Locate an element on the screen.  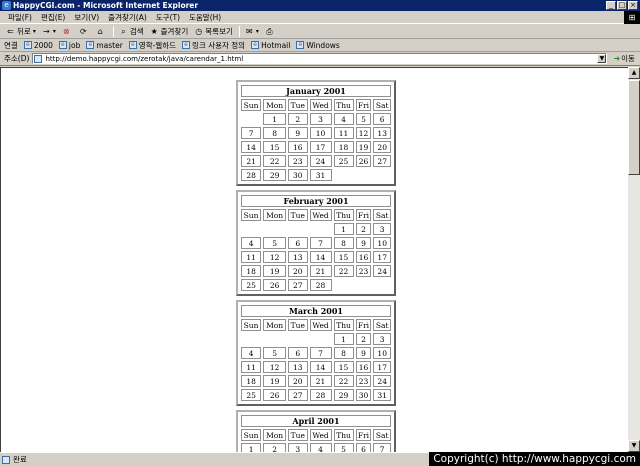
maximize-button: □ is located at coordinates (622, 5).